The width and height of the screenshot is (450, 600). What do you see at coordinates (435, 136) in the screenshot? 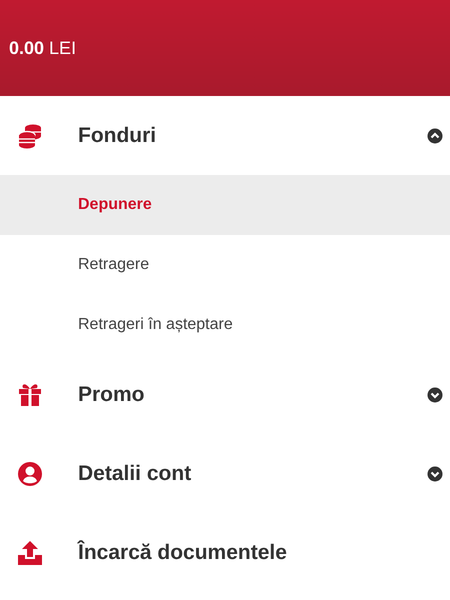
I see `chevron-up-icon` at bounding box center [435, 136].